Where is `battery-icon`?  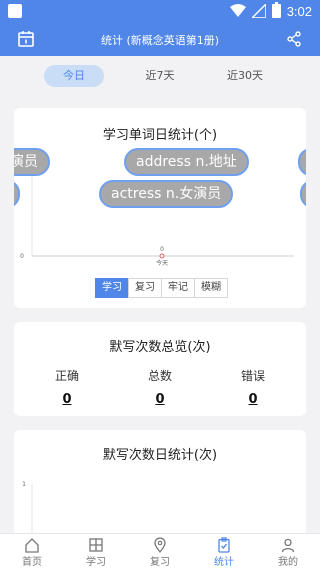
battery-icon is located at coordinates (276, 10).